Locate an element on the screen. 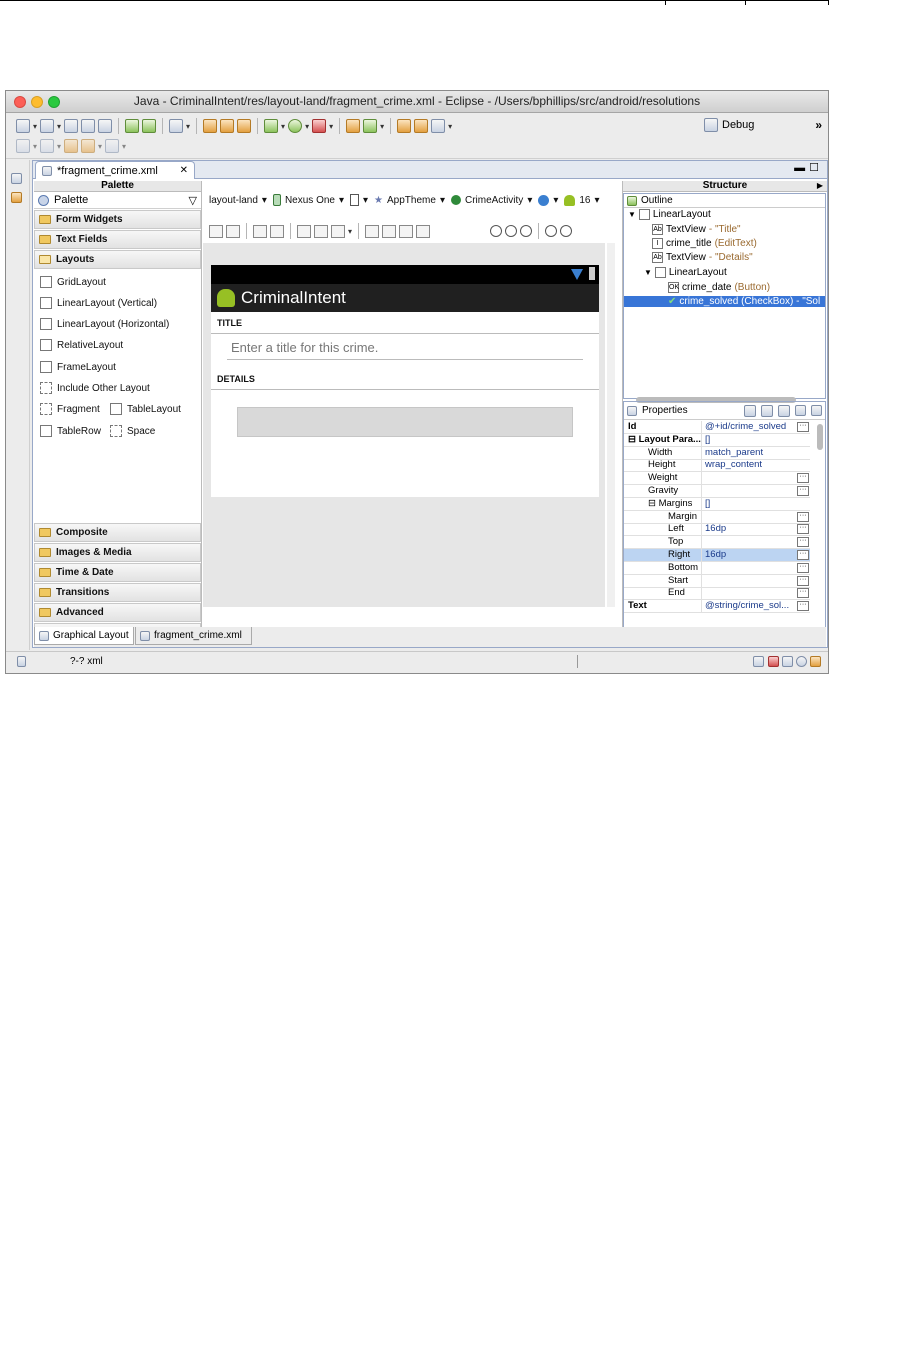 The height and width of the screenshot is (1350, 917). property-row-bottom: Bottom ··· is located at coordinates (717, 568).